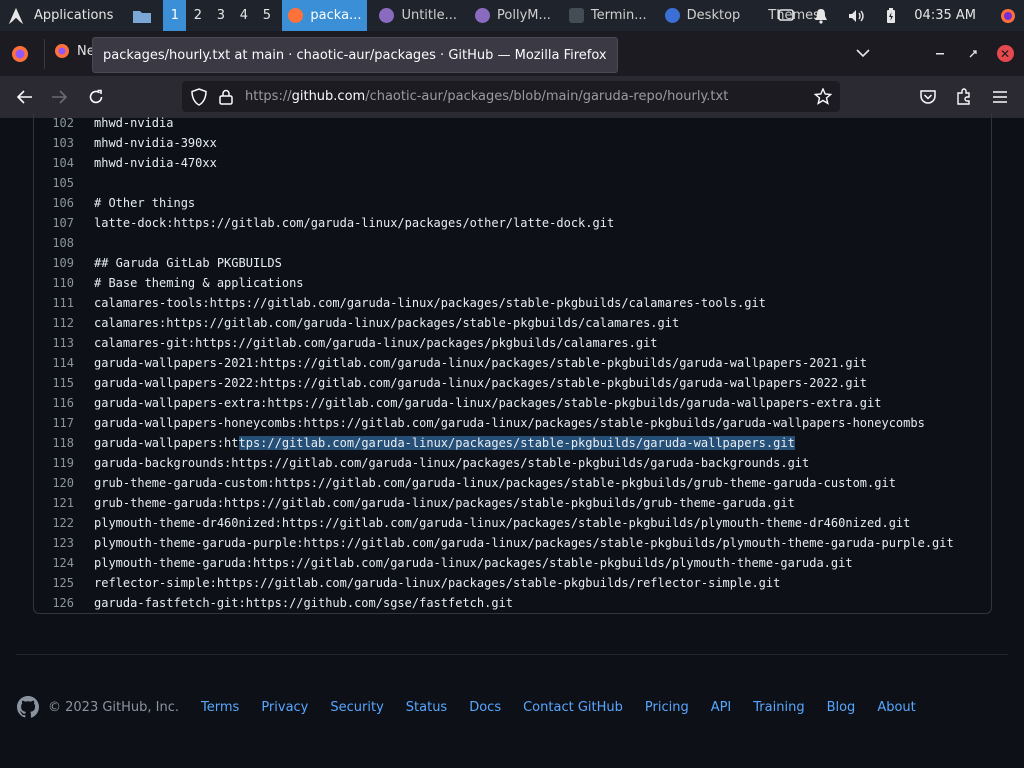 The image size is (1024, 768). What do you see at coordinates (54, 423) in the screenshot?
I see `line-number: 117` at bounding box center [54, 423].